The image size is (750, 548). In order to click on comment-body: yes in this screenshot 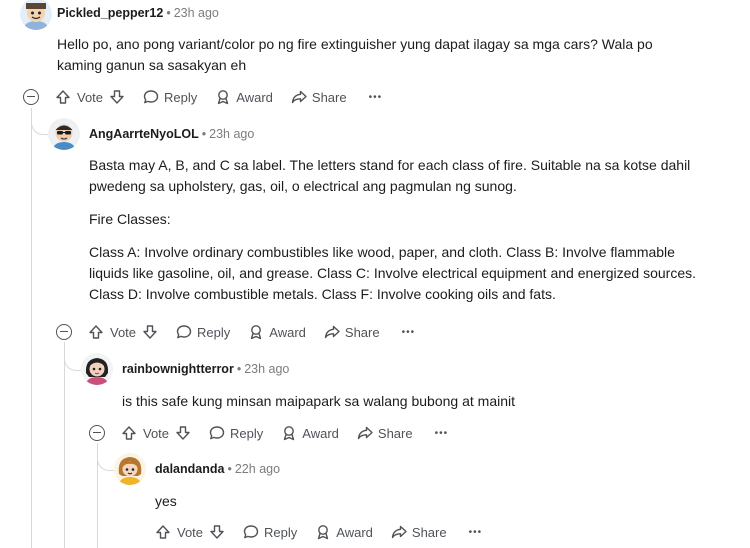, I will do `click(405, 501)`.